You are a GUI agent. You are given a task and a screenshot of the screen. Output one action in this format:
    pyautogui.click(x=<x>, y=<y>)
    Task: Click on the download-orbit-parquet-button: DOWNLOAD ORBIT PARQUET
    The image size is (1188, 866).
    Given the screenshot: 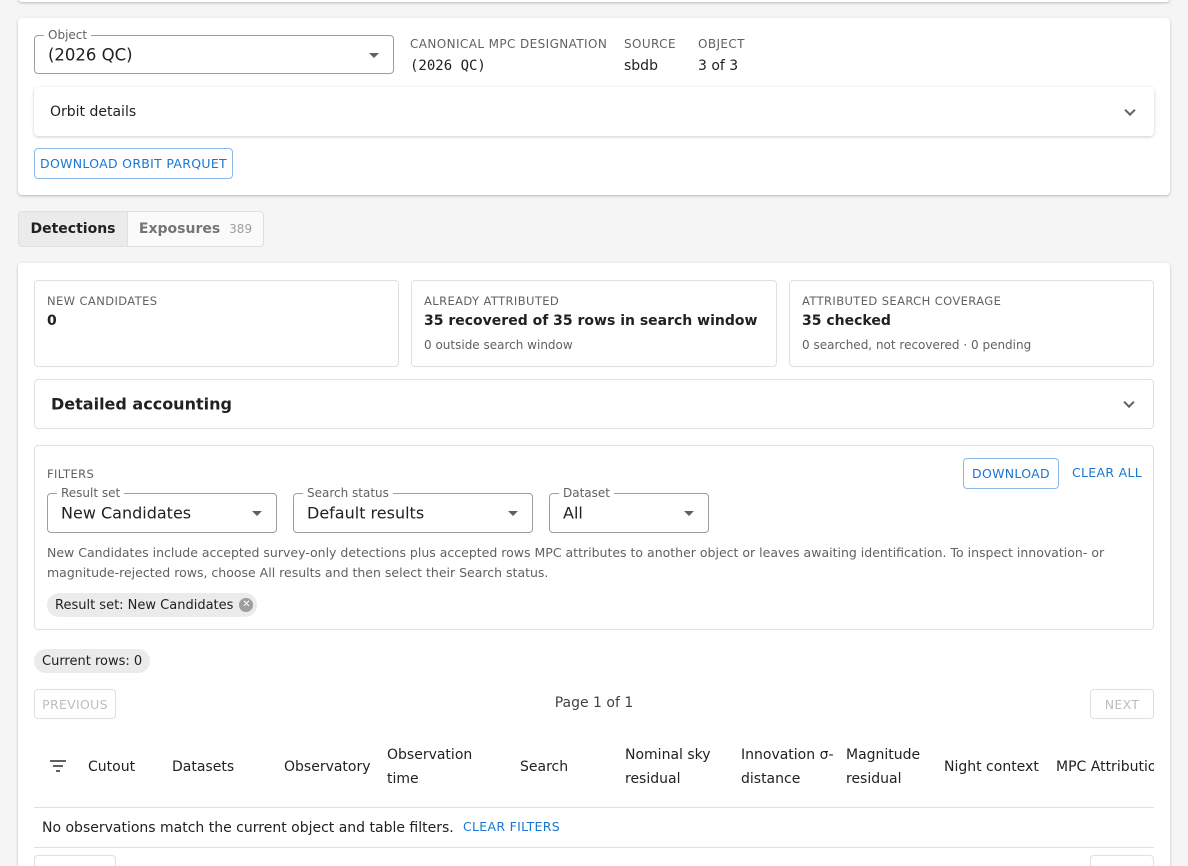 What is the action you would take?
    pyautogui.click(x=133, y=163)
    